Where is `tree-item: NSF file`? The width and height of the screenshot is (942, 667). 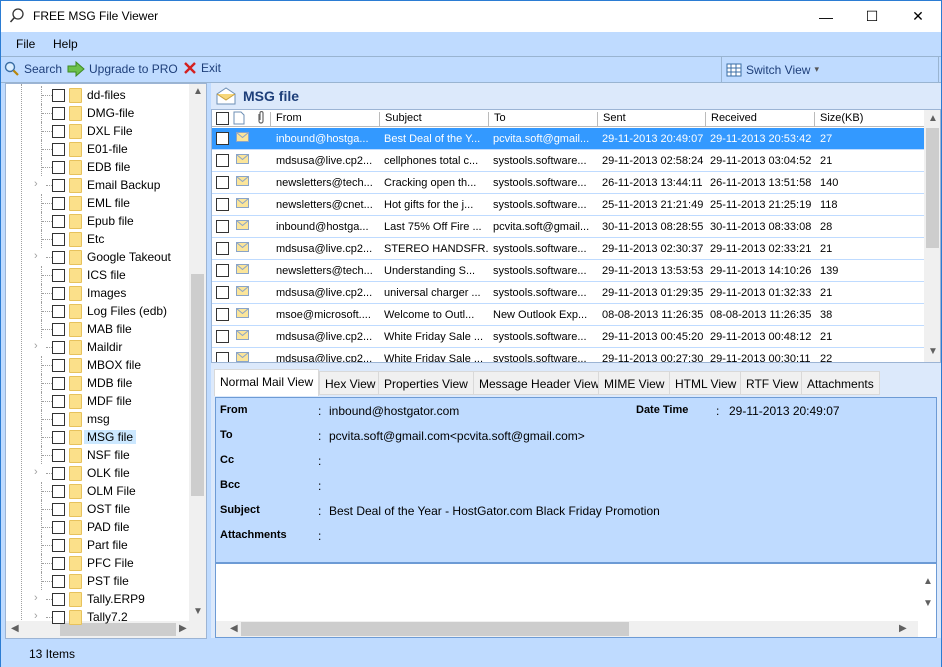 tree-item: NSF file is located at coordinates (98, 455).